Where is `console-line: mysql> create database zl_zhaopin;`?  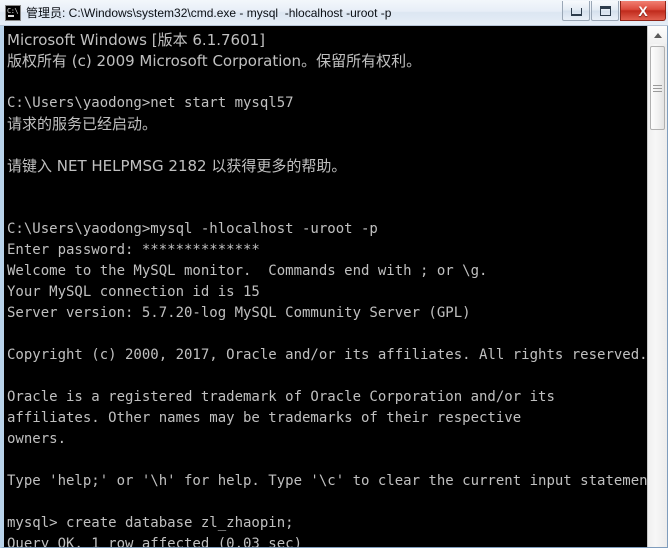
console-line: mysql> create database zl_zhaopin; is located at coordinates (150, 523).